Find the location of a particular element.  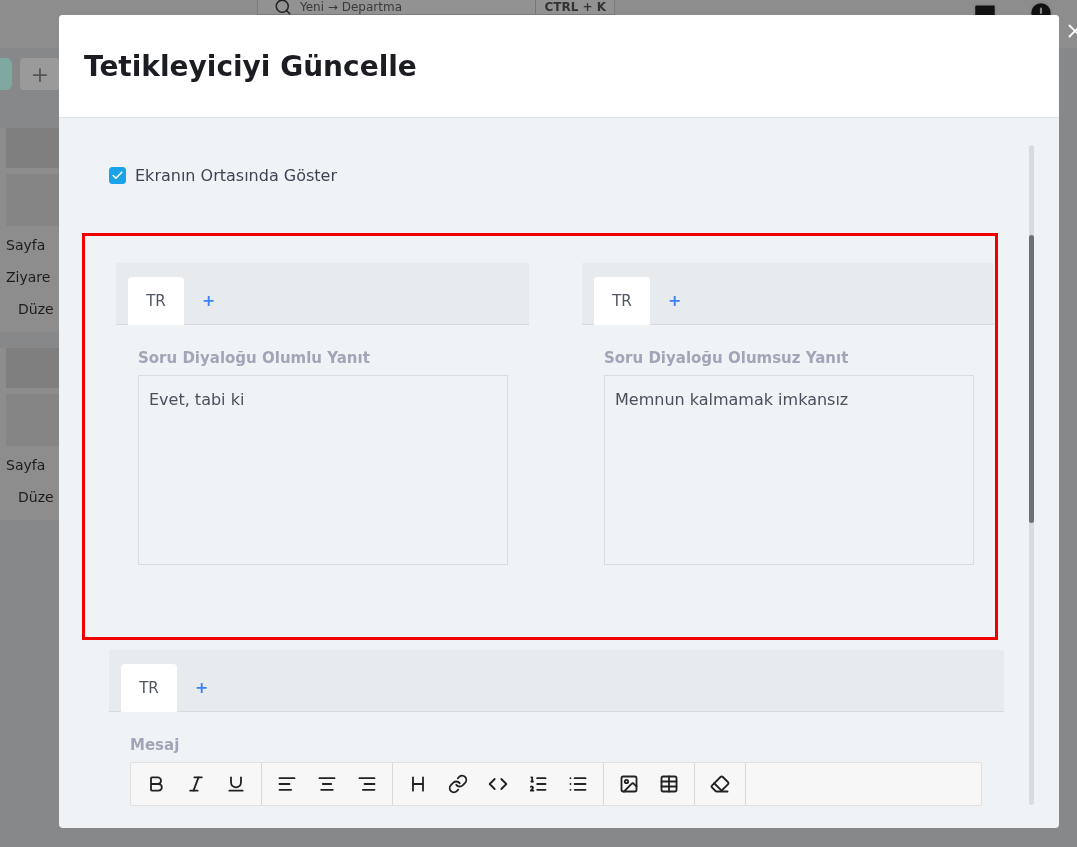

check-icon is located at coordinates (117, 175).